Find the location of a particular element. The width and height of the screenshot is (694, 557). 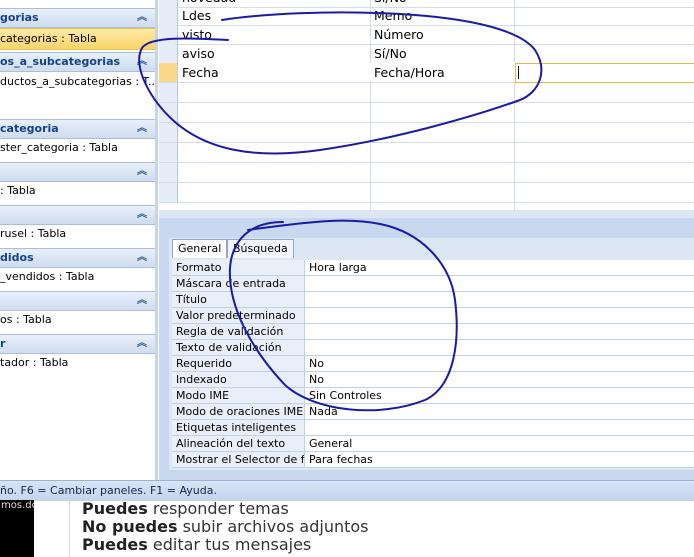

nav-group-header: didos ︽ is located at coordinates (77, 258).